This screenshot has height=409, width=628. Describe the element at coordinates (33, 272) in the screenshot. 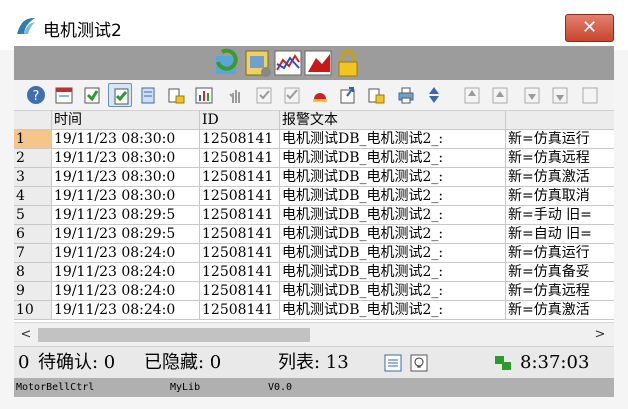

I see `row-number: 8` at that location.